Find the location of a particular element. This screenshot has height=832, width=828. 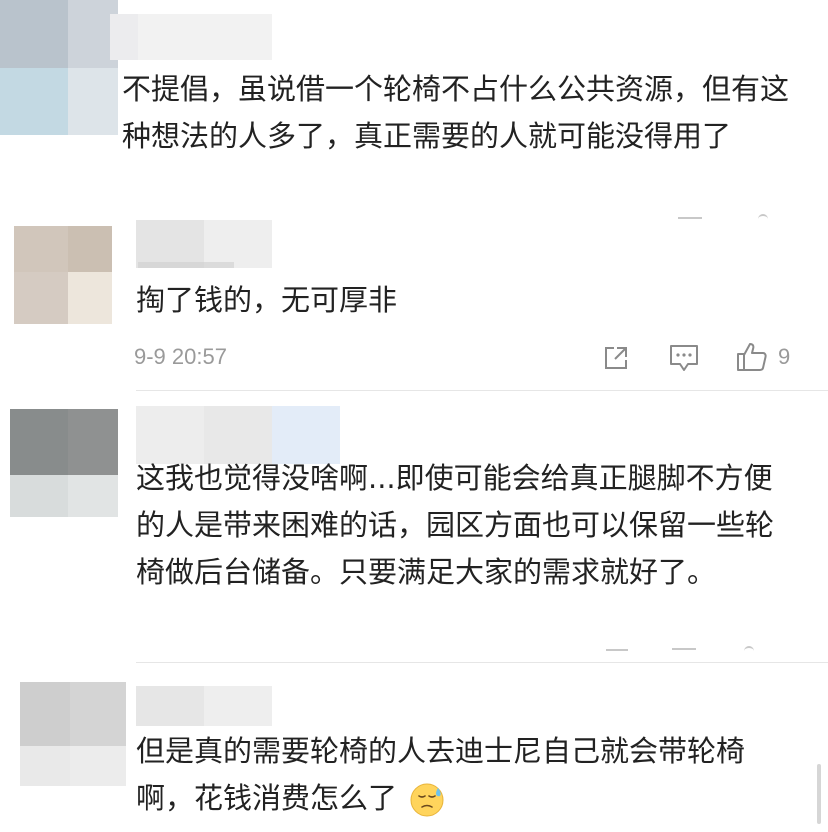

share-icon is located at coordinates (616, 358).